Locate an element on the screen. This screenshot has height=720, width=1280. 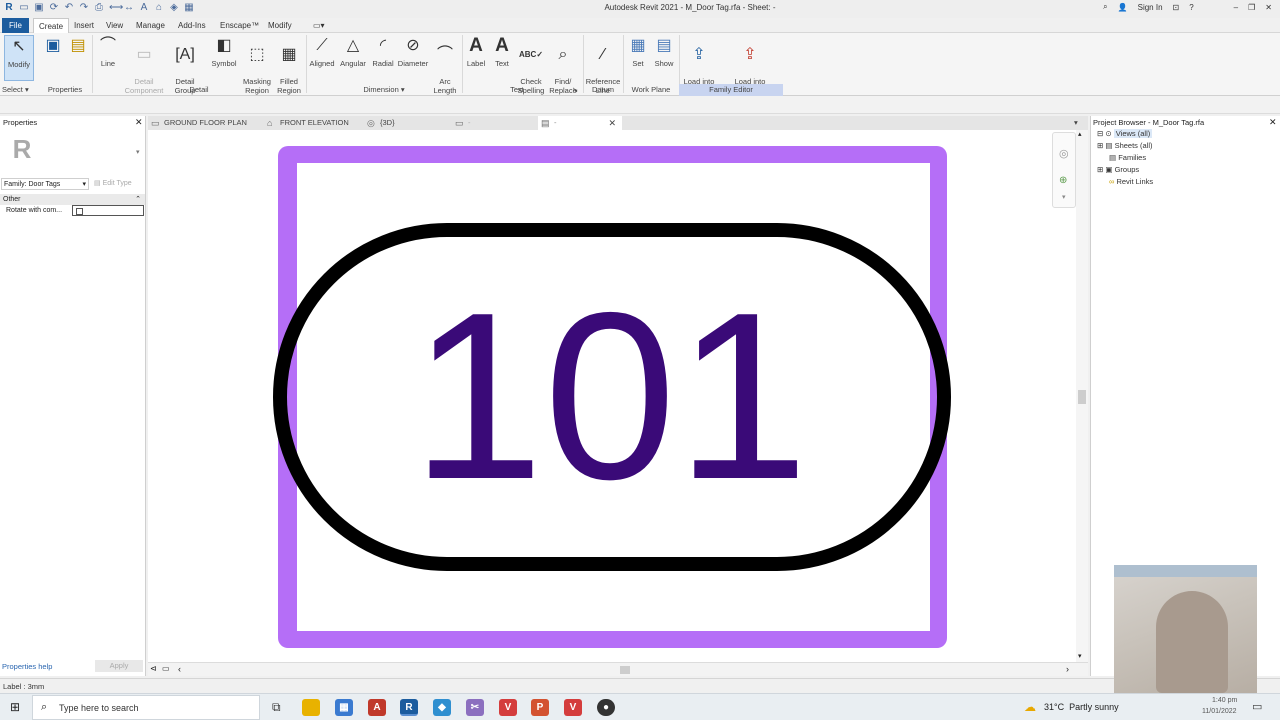
type-selector-dropdown-icon: ▾ is located at coordinates (138, 152).